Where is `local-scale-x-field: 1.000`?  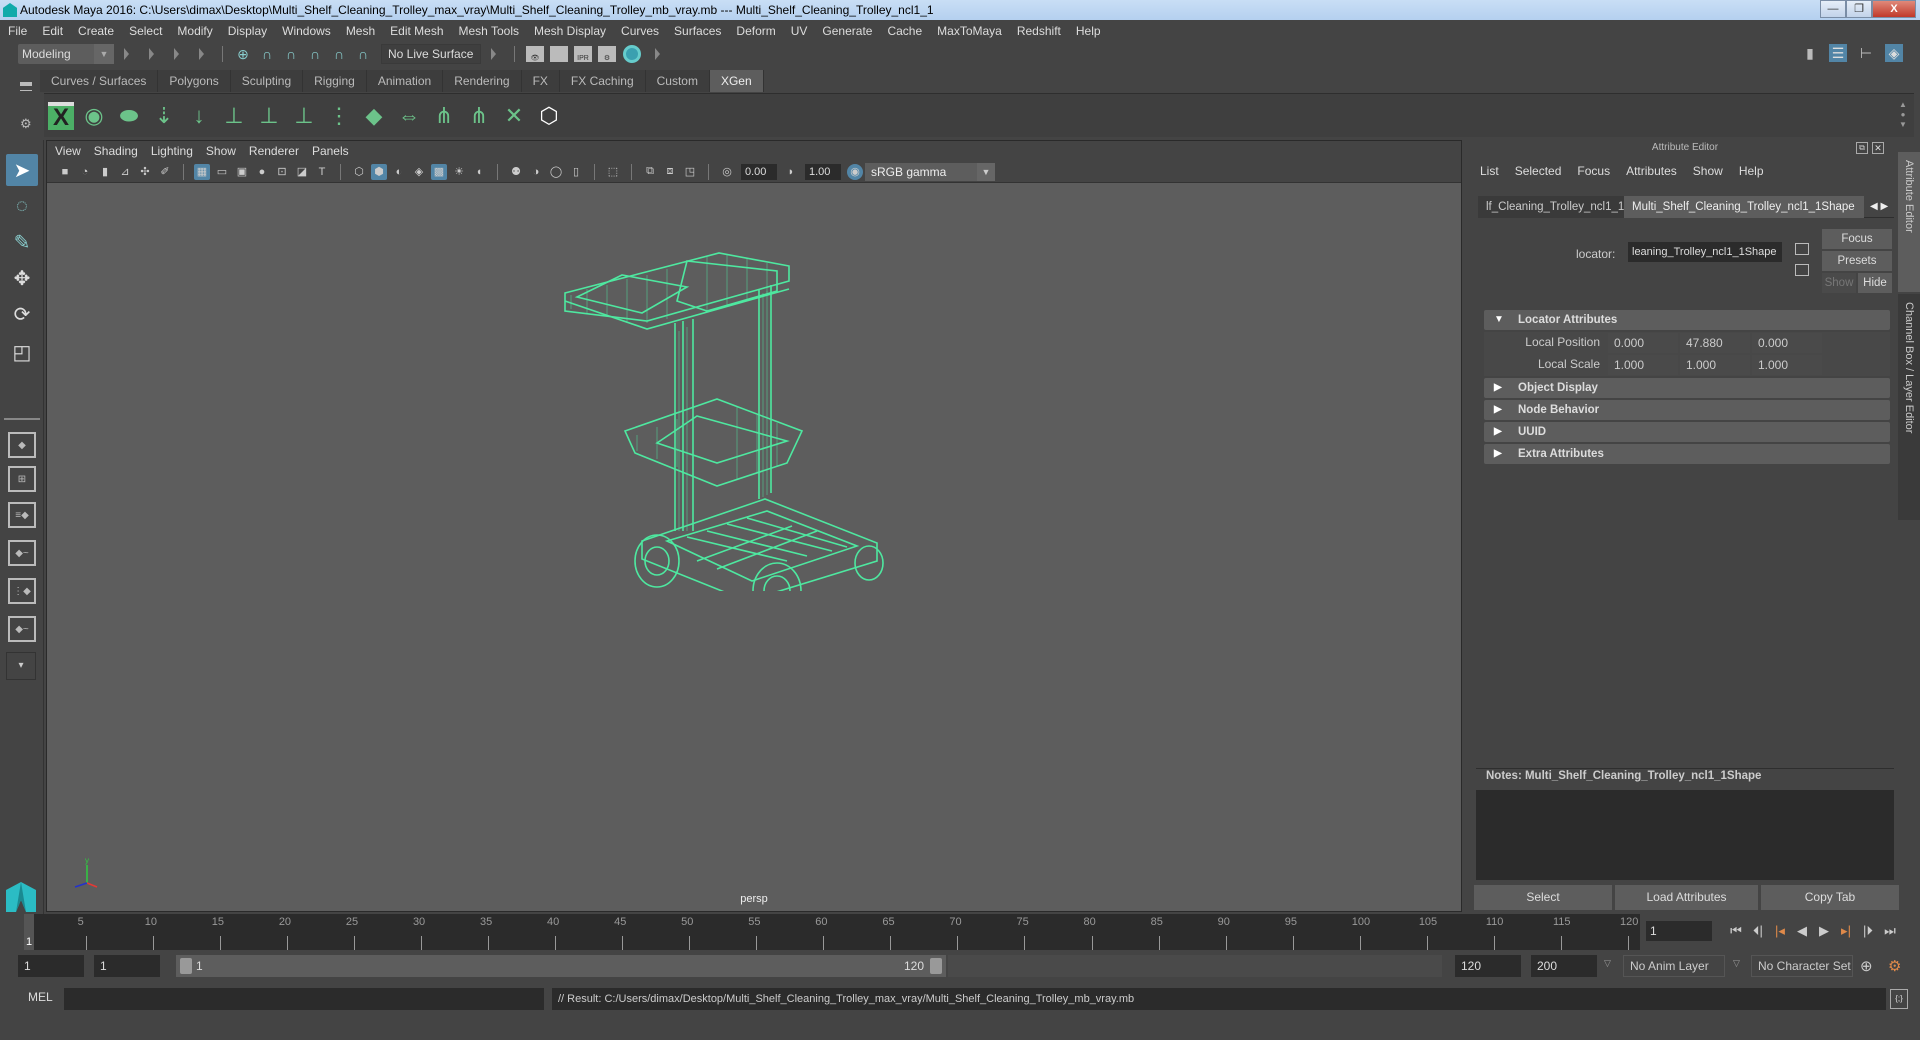
local-scale-x-field: 1.000 is located at coordinates (1643, 365).